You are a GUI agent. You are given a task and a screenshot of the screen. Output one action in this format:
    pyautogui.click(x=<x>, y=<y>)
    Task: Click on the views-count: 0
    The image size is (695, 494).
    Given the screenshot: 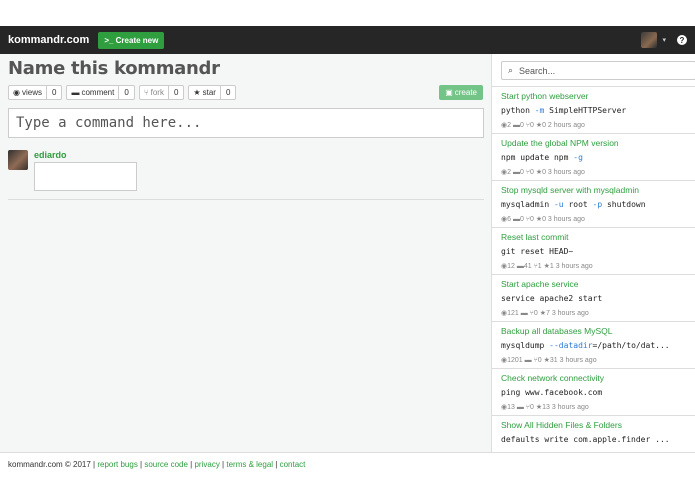 What is the action you would take?
    pyautogui.click(x=54, y=92)
    